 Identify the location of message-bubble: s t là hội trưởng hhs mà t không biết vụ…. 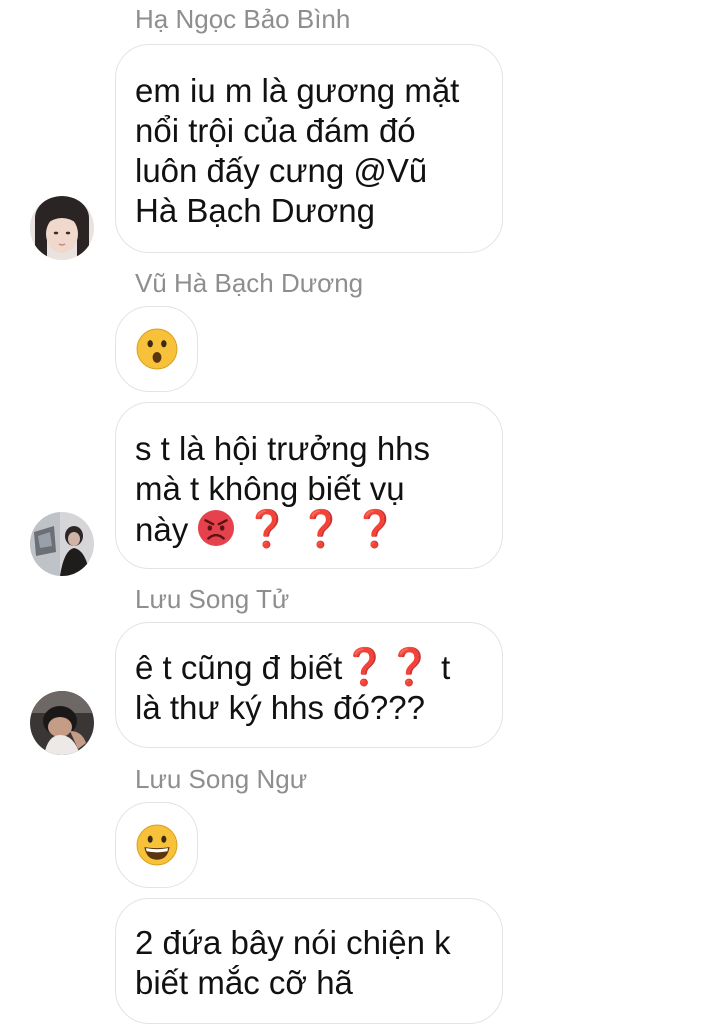
(309, 485).